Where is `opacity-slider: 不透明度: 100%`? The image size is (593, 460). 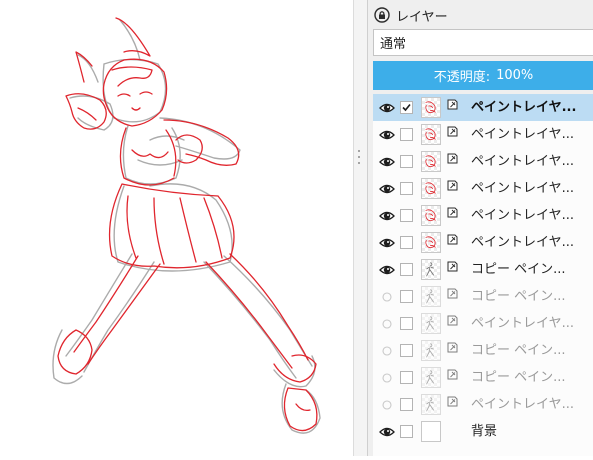
opacity-slider: 不透明度: 100% is located at coordinates (483, 75).